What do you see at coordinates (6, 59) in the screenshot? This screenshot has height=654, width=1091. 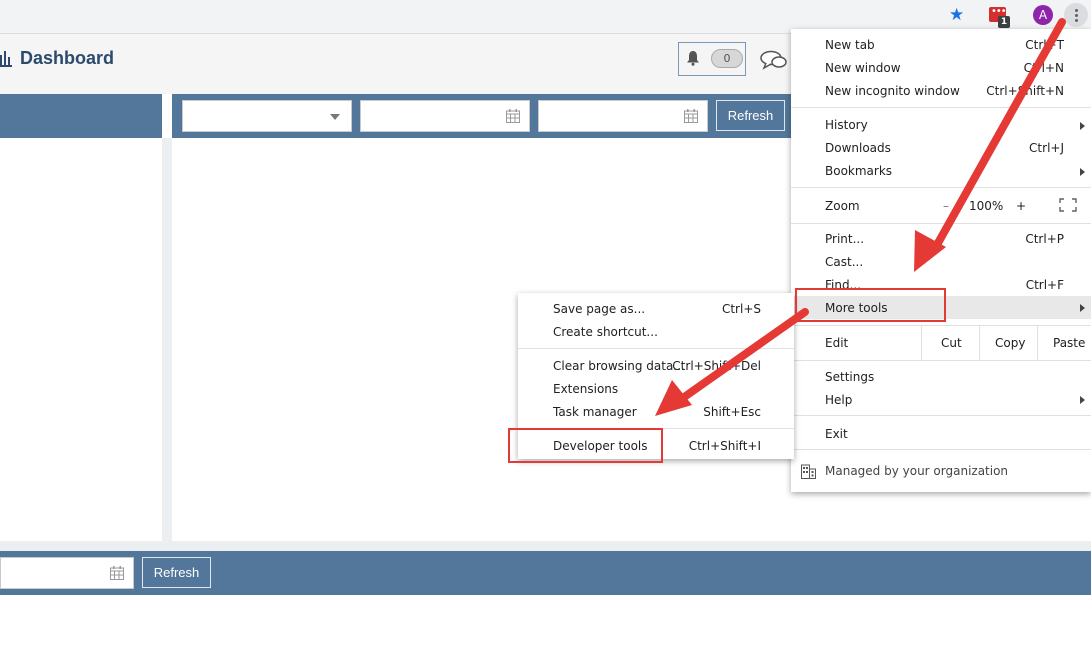 I see `chart-icon` at bounding box center [6, 59].